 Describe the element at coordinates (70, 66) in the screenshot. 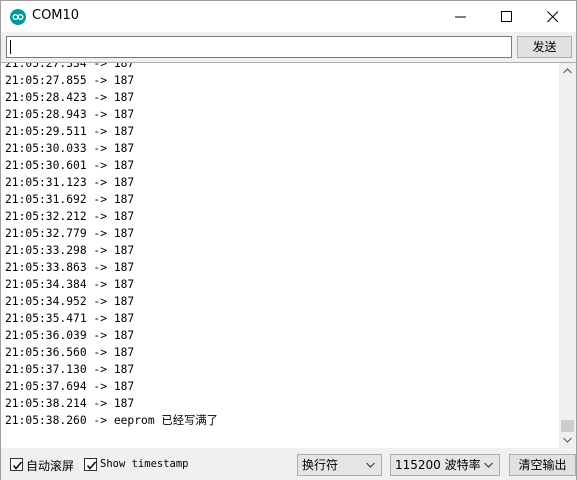

I see `log-line: 21:05:27.334 -> 187` at that location.